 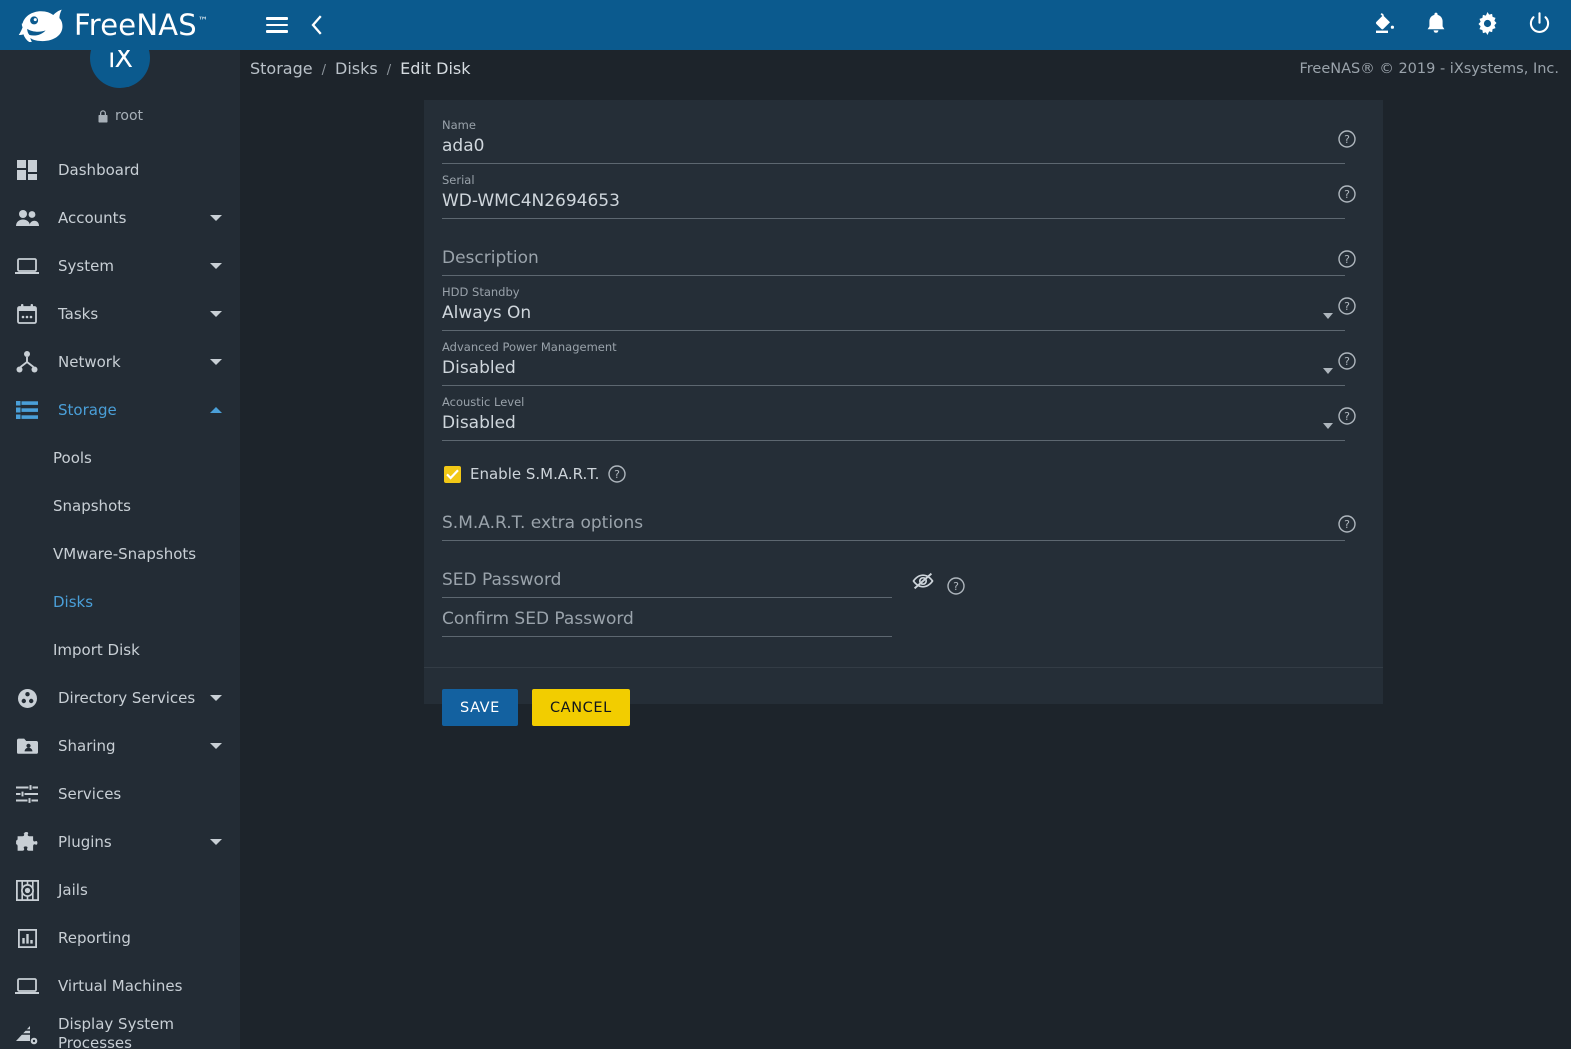 I want to click on description-input, so click(x=893, y=258).